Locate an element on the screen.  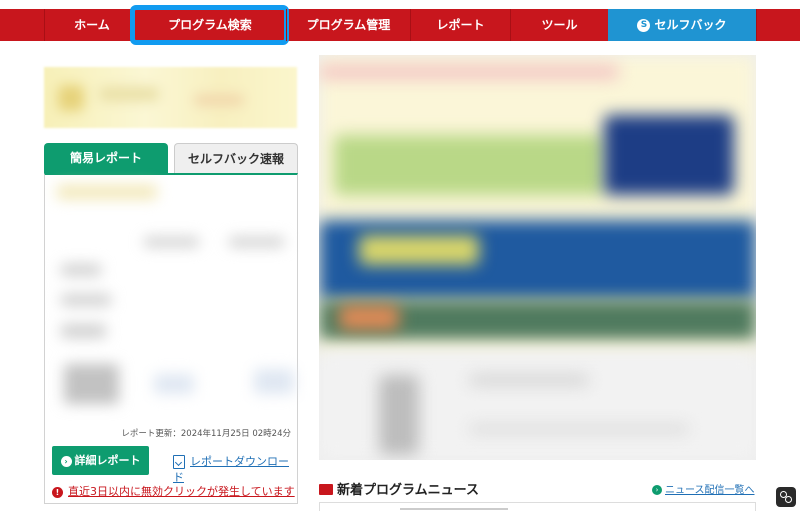
nav-selfback: S セルフバック is located at coordinates (682, 25).